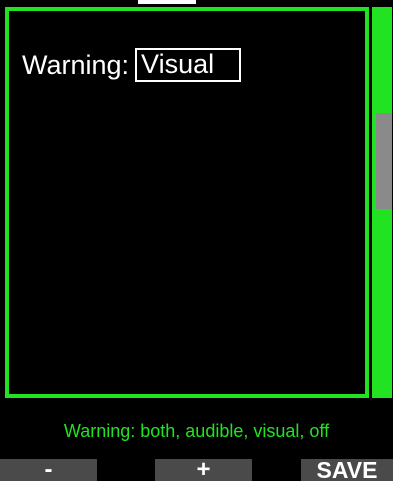 The width and height of the screenshot is (393, 481). Describe the element at coordinates (347, 470) in the screenshot. I see `save-button: SAVE` at that location.